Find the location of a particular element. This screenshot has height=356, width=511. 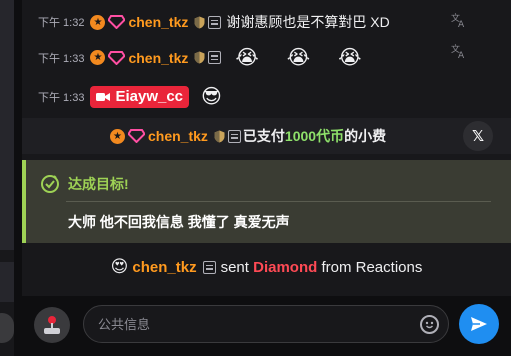

broadcaster-badge: Eiayw_cc is located at coordinates (140, 96).